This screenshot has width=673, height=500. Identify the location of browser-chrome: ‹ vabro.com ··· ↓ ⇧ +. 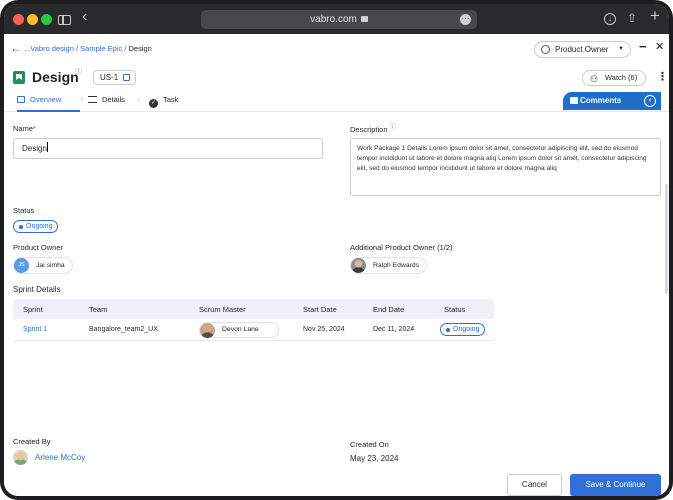
(336, 19).